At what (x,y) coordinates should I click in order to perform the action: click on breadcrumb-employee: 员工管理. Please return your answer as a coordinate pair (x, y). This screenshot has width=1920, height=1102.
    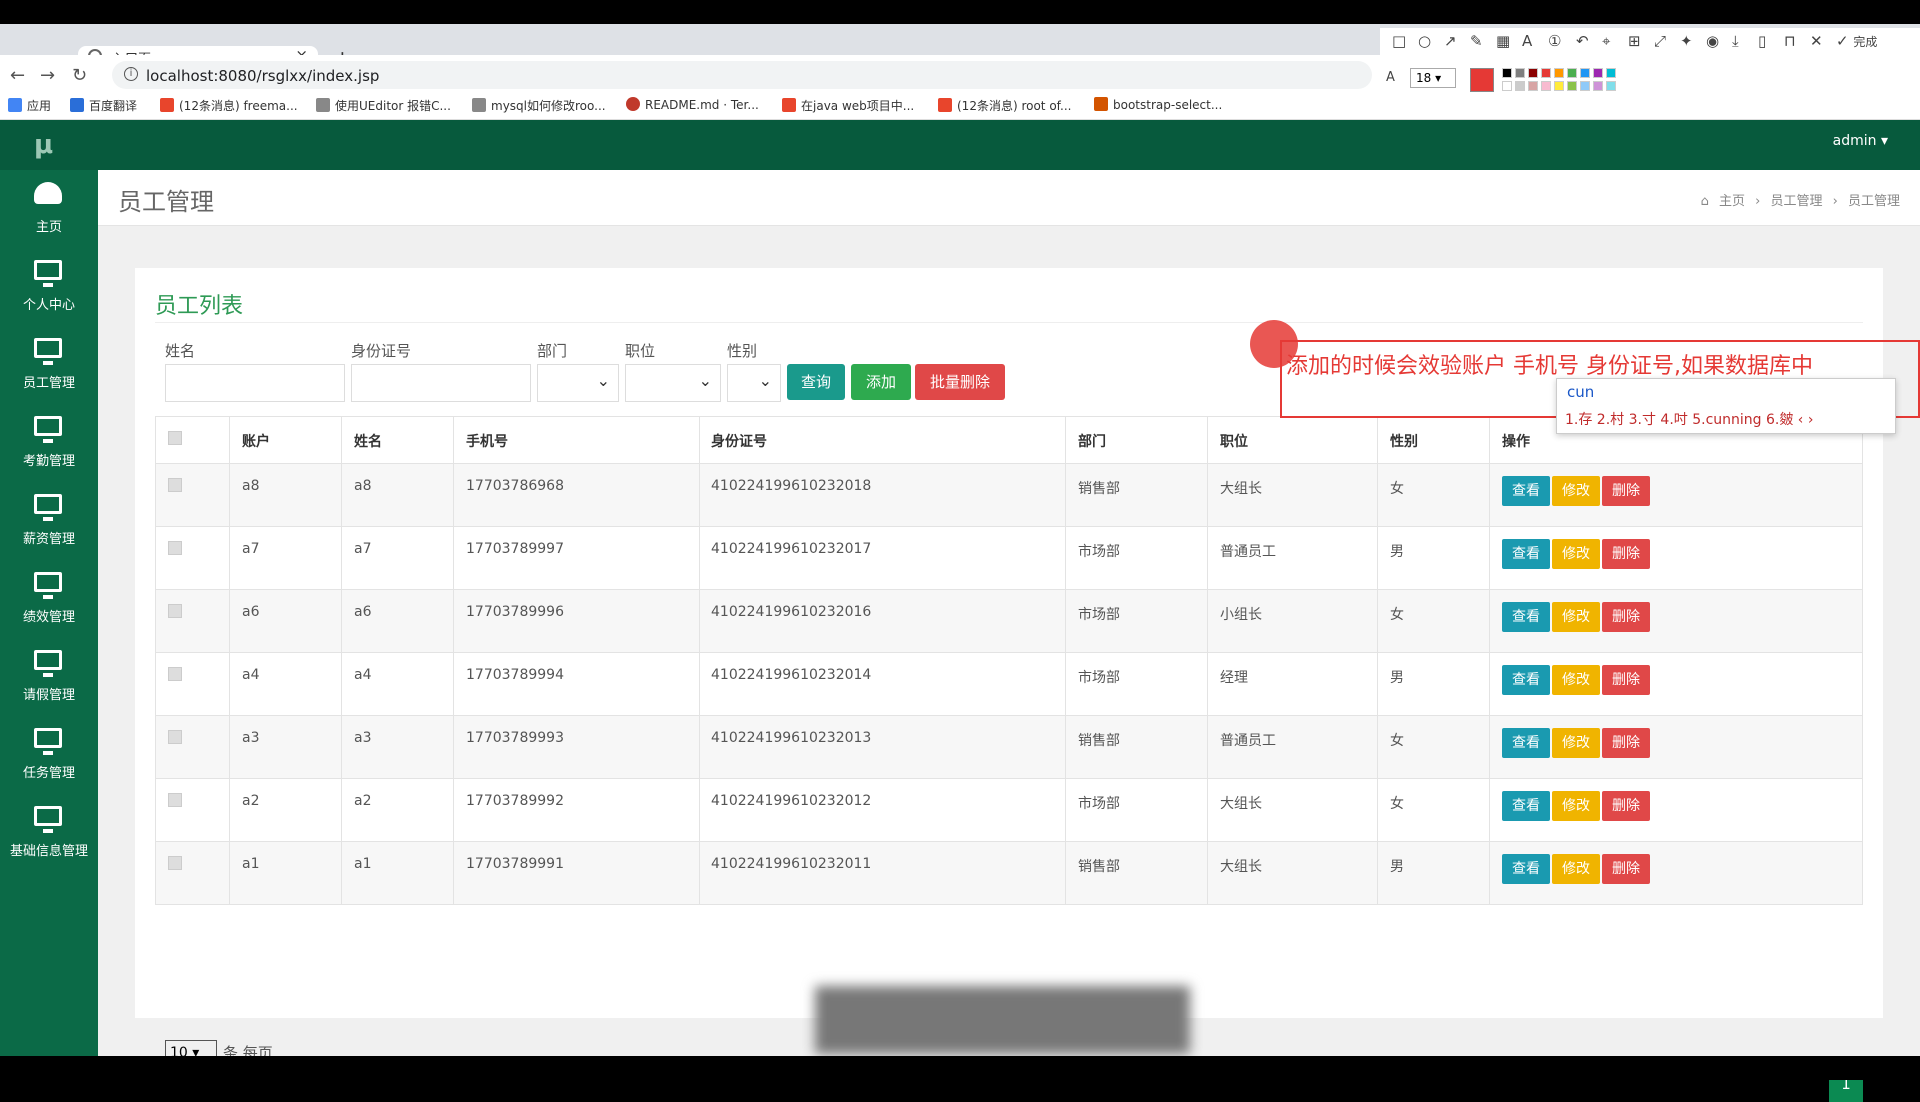
    Looking at the image, I should click on (1796, 201).